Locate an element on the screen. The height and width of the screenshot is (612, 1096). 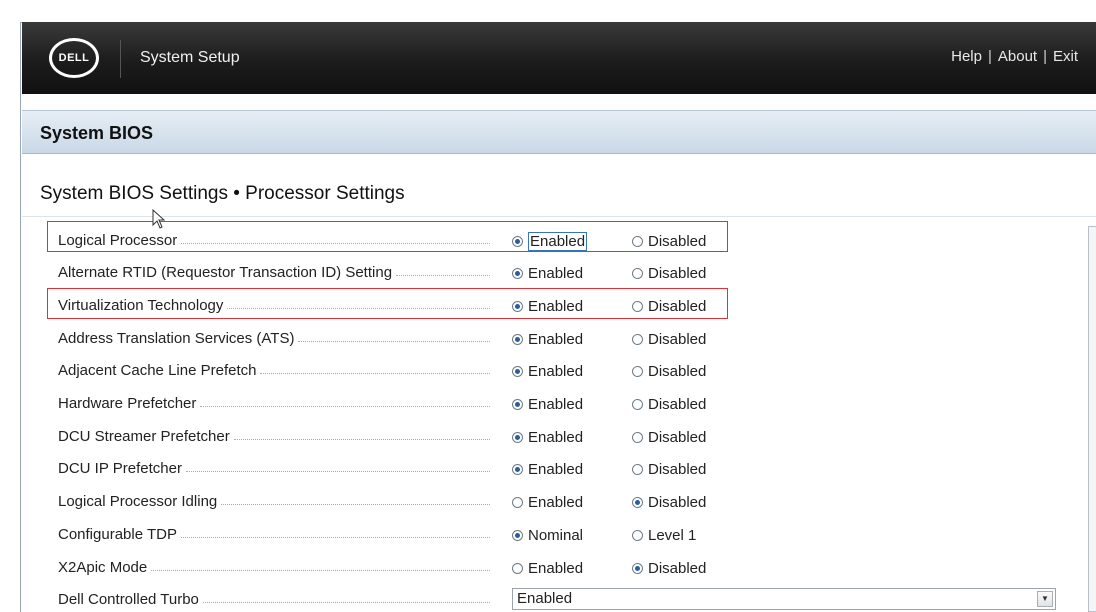
radio-option-1: Nominal is located at coordinates (547, 535).